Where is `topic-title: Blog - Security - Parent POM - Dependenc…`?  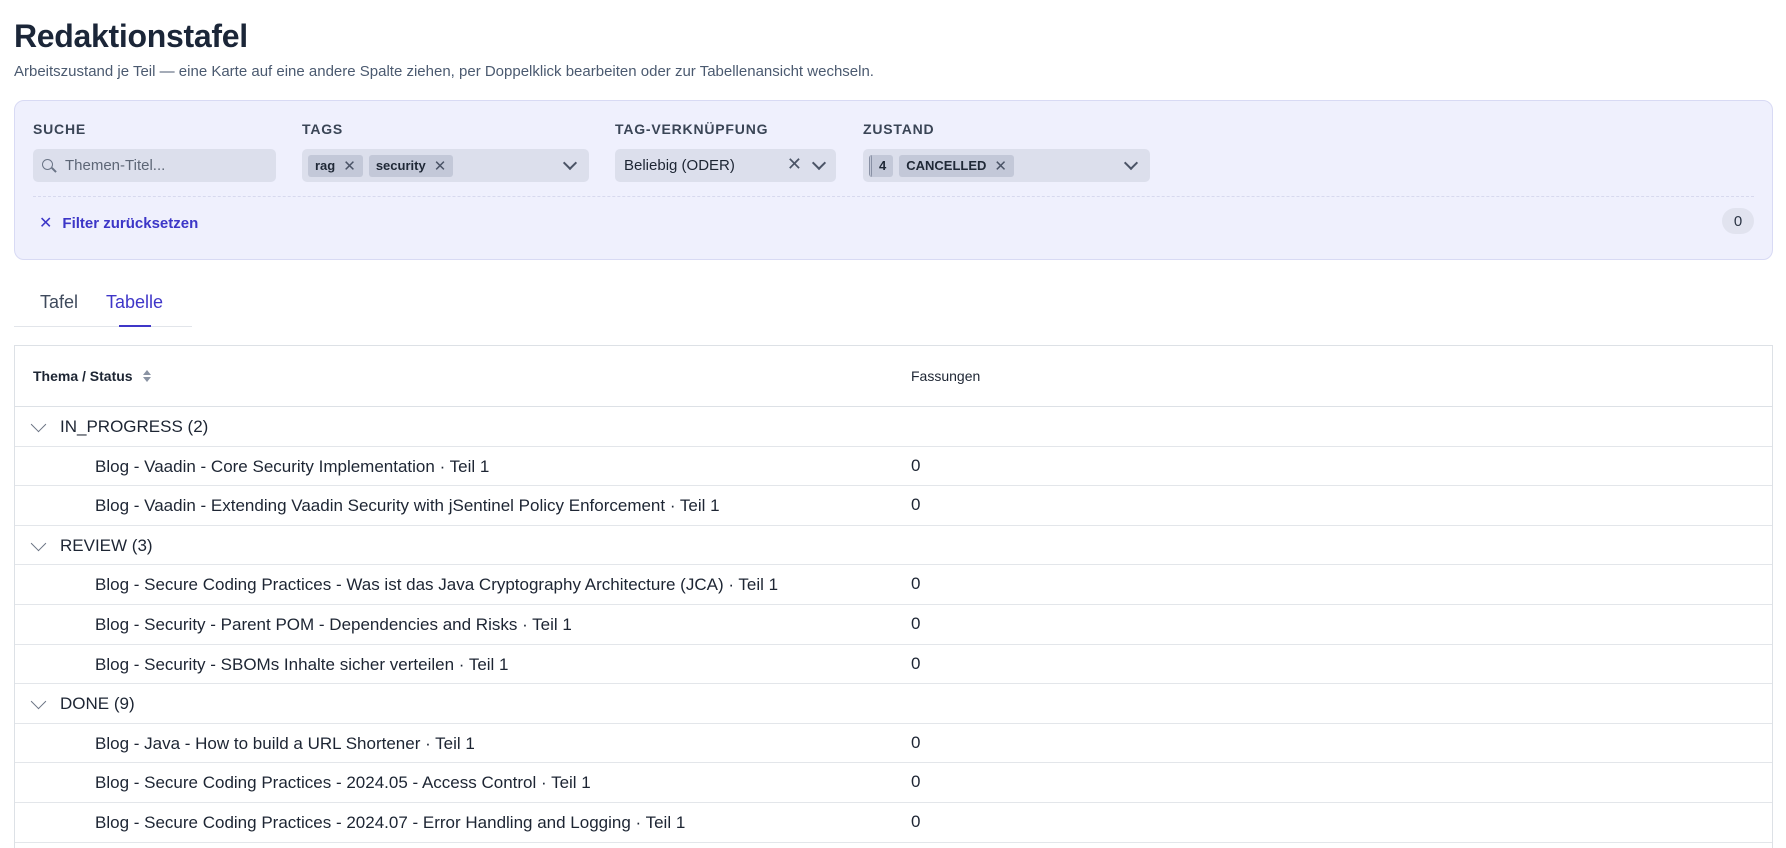 topic-title: Blog - Security - Parent POM - Dependenc… is located at coordinates (333, 624).